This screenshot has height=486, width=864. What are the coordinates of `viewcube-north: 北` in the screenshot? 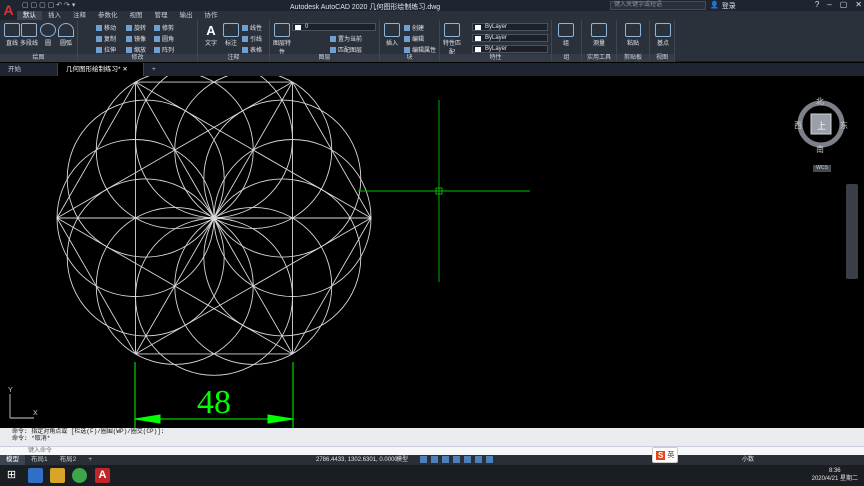 It's located at (820, 101).